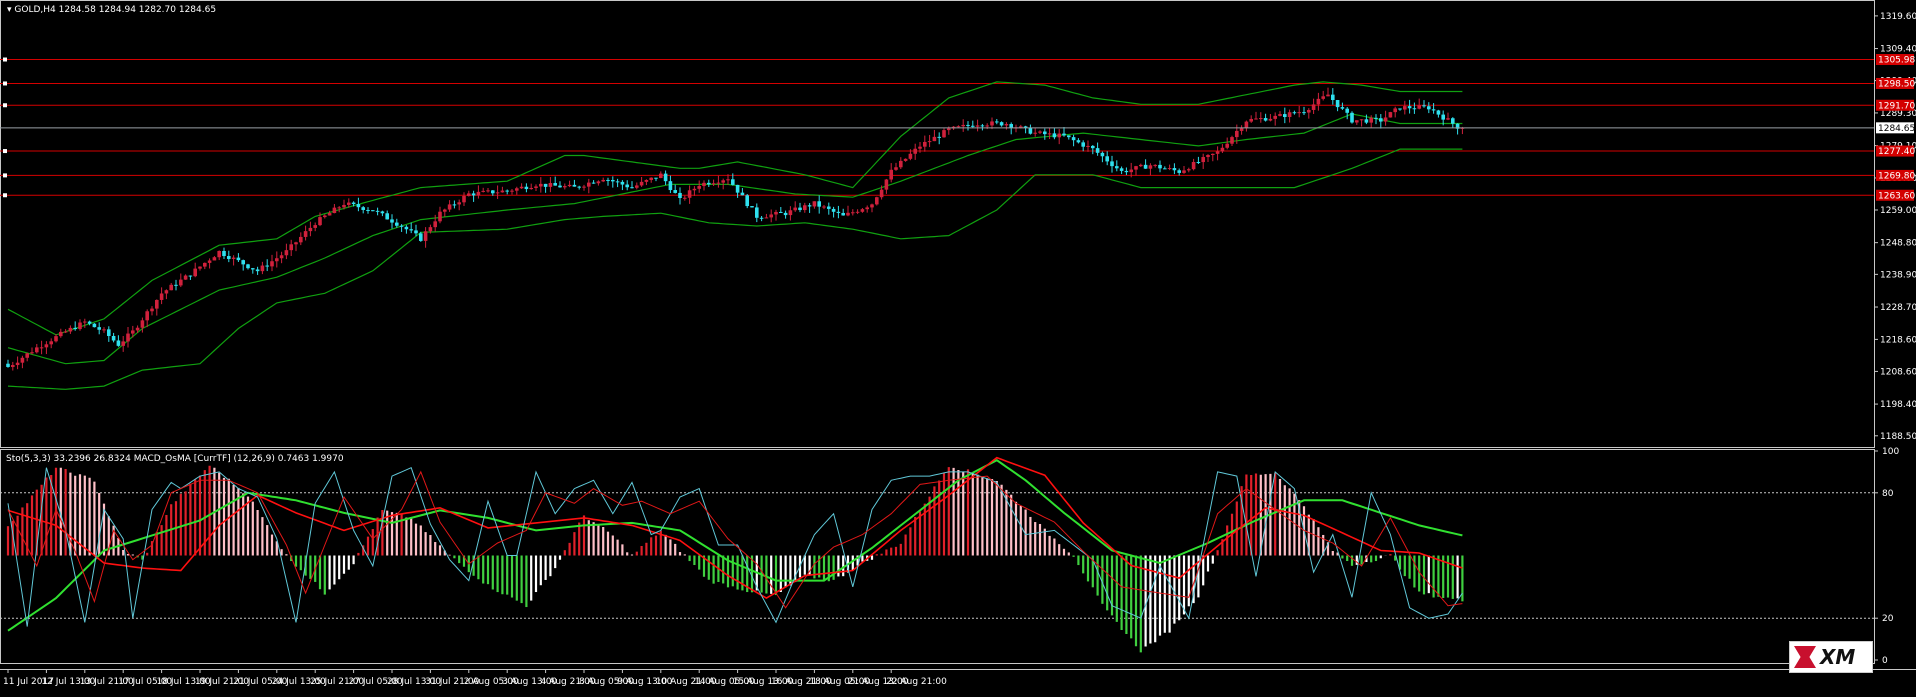 The image size is (1916, 697). I want to click on xm-logo: XM, so click(1831, 657).